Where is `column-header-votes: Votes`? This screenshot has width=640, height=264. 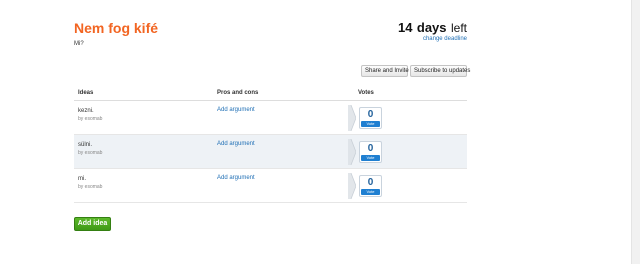 column-header-votes: Votes is located at coordinates (366, 93).